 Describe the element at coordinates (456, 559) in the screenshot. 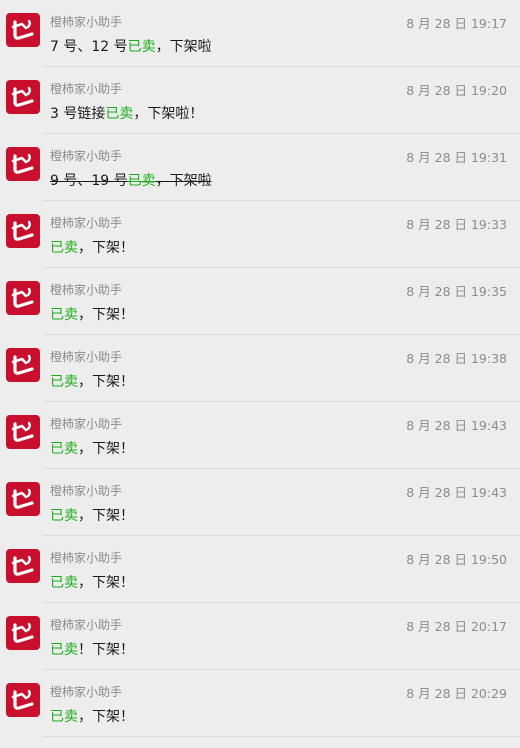

I see `message-time: 8 月 28 日 19:50` at that location.